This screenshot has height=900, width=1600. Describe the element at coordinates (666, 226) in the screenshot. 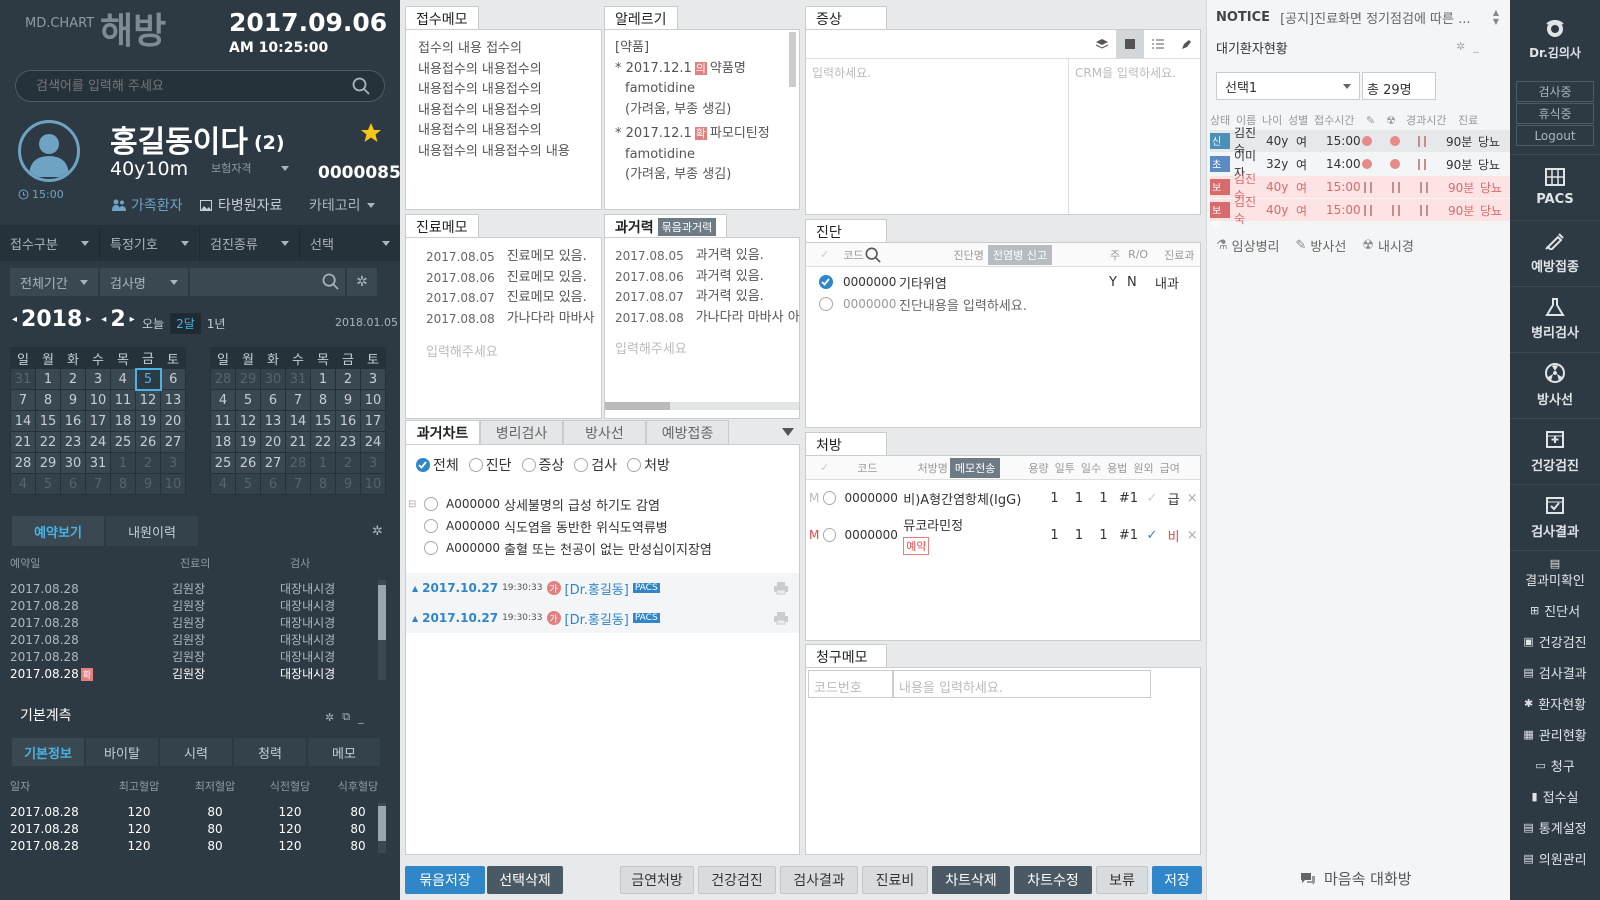

I see `tab-history: 과거력 묶음과거력` at that location.